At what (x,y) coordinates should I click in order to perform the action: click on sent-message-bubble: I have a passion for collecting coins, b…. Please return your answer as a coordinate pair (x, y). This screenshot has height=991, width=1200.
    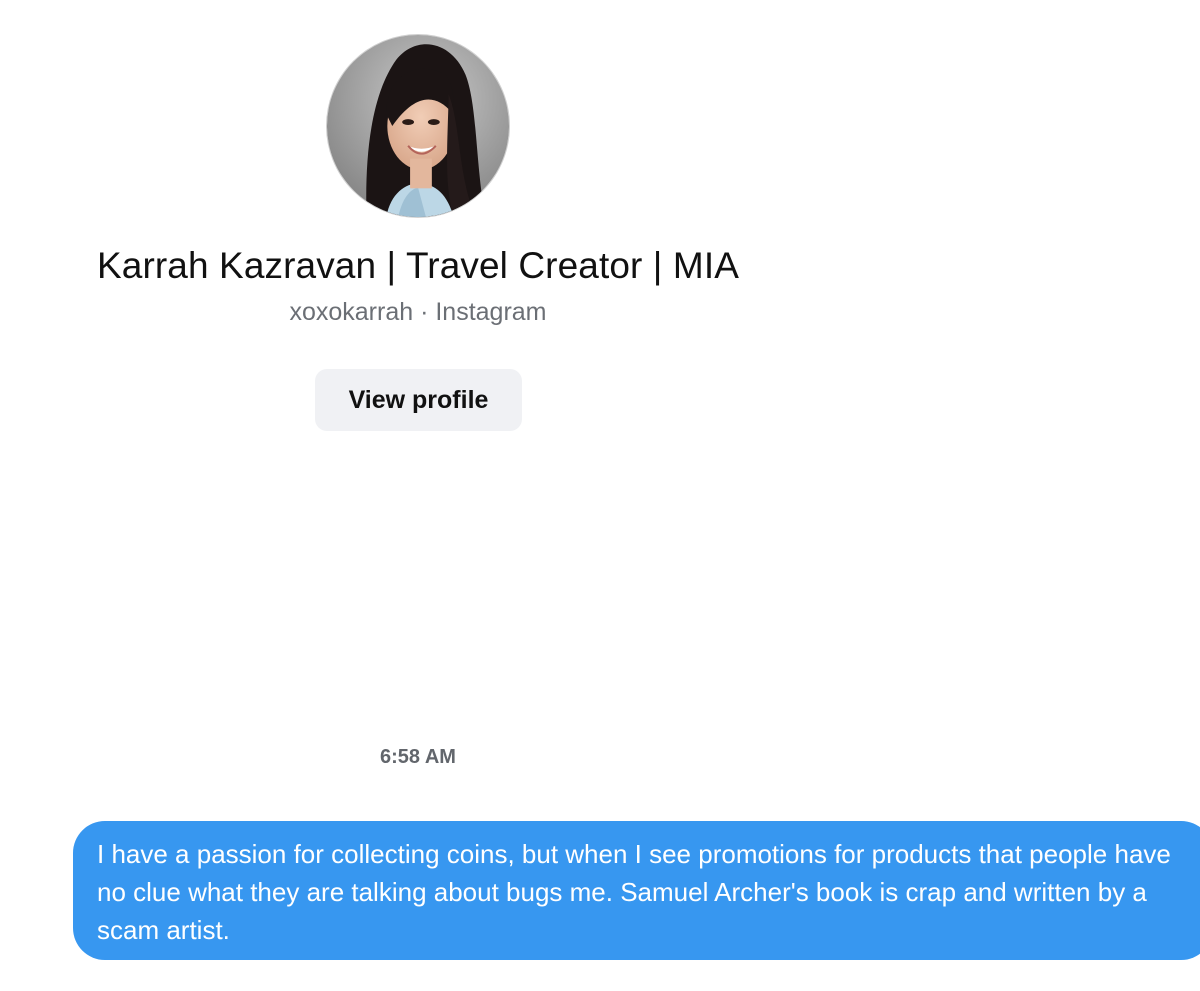
    Looking at the image, I should click on (636, 890).